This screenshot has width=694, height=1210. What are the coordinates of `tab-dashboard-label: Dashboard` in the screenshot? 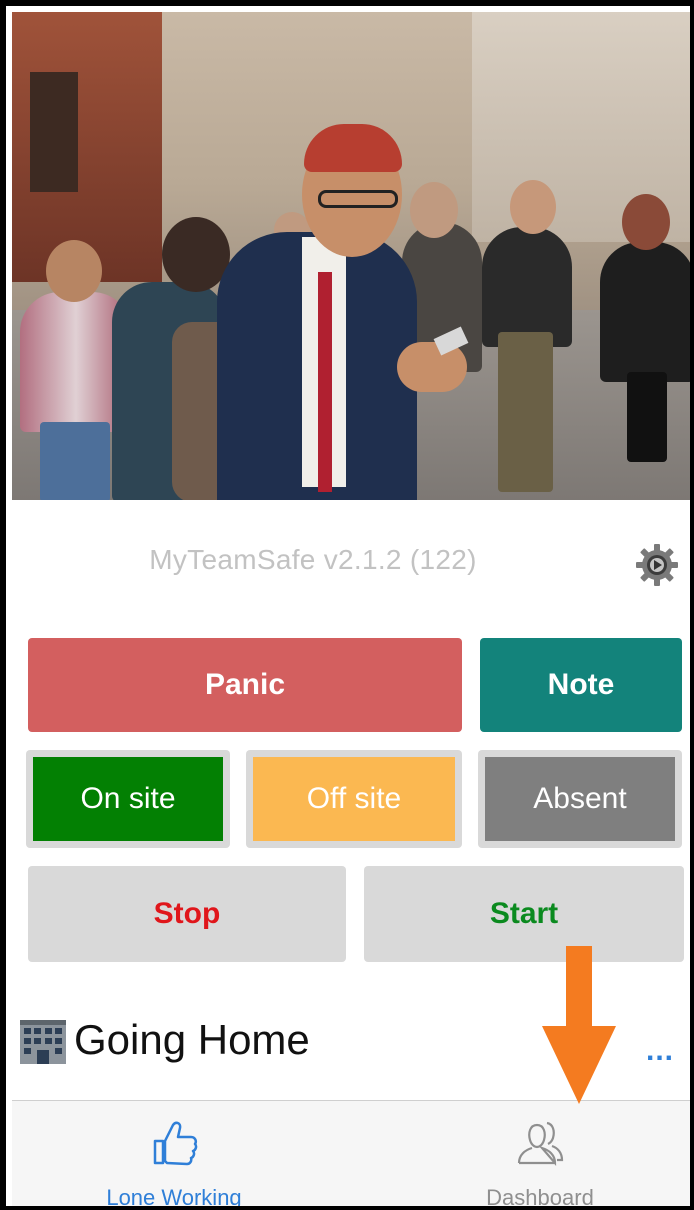 It's located at (540, 1197).